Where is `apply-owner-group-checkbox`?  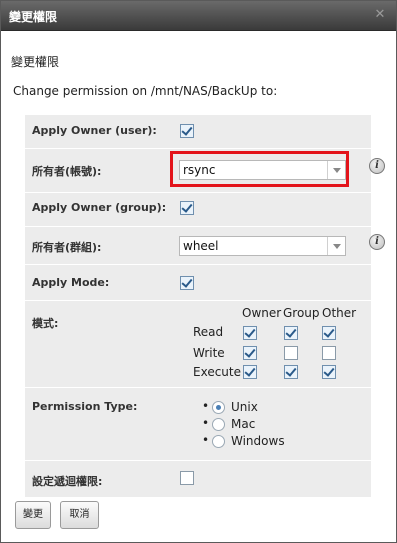
apply-owner-group-checkbox is located at coordinates (187, 208).